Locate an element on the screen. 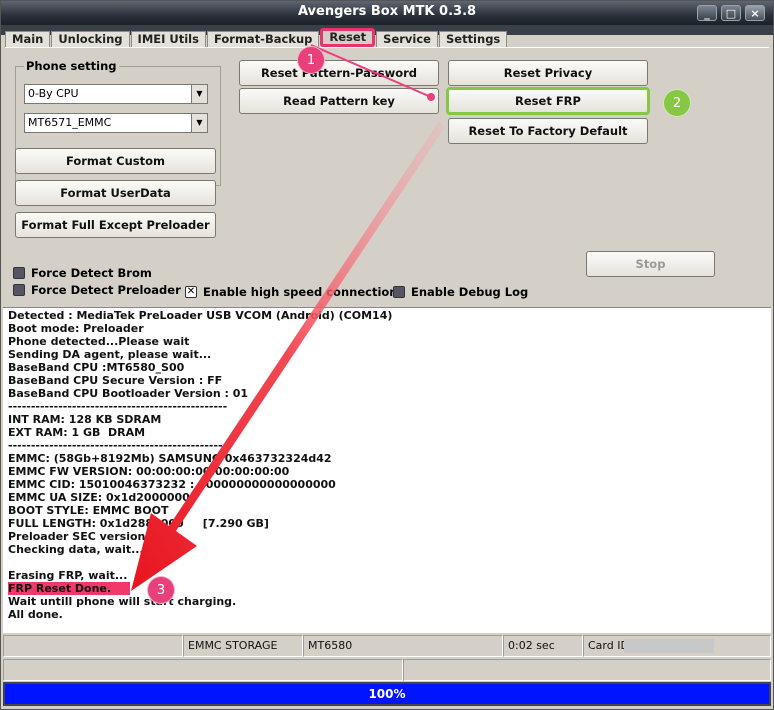 The height and width of the screenshot is (710, 774). status-bar-secondary is located at coordinates (387, 670).